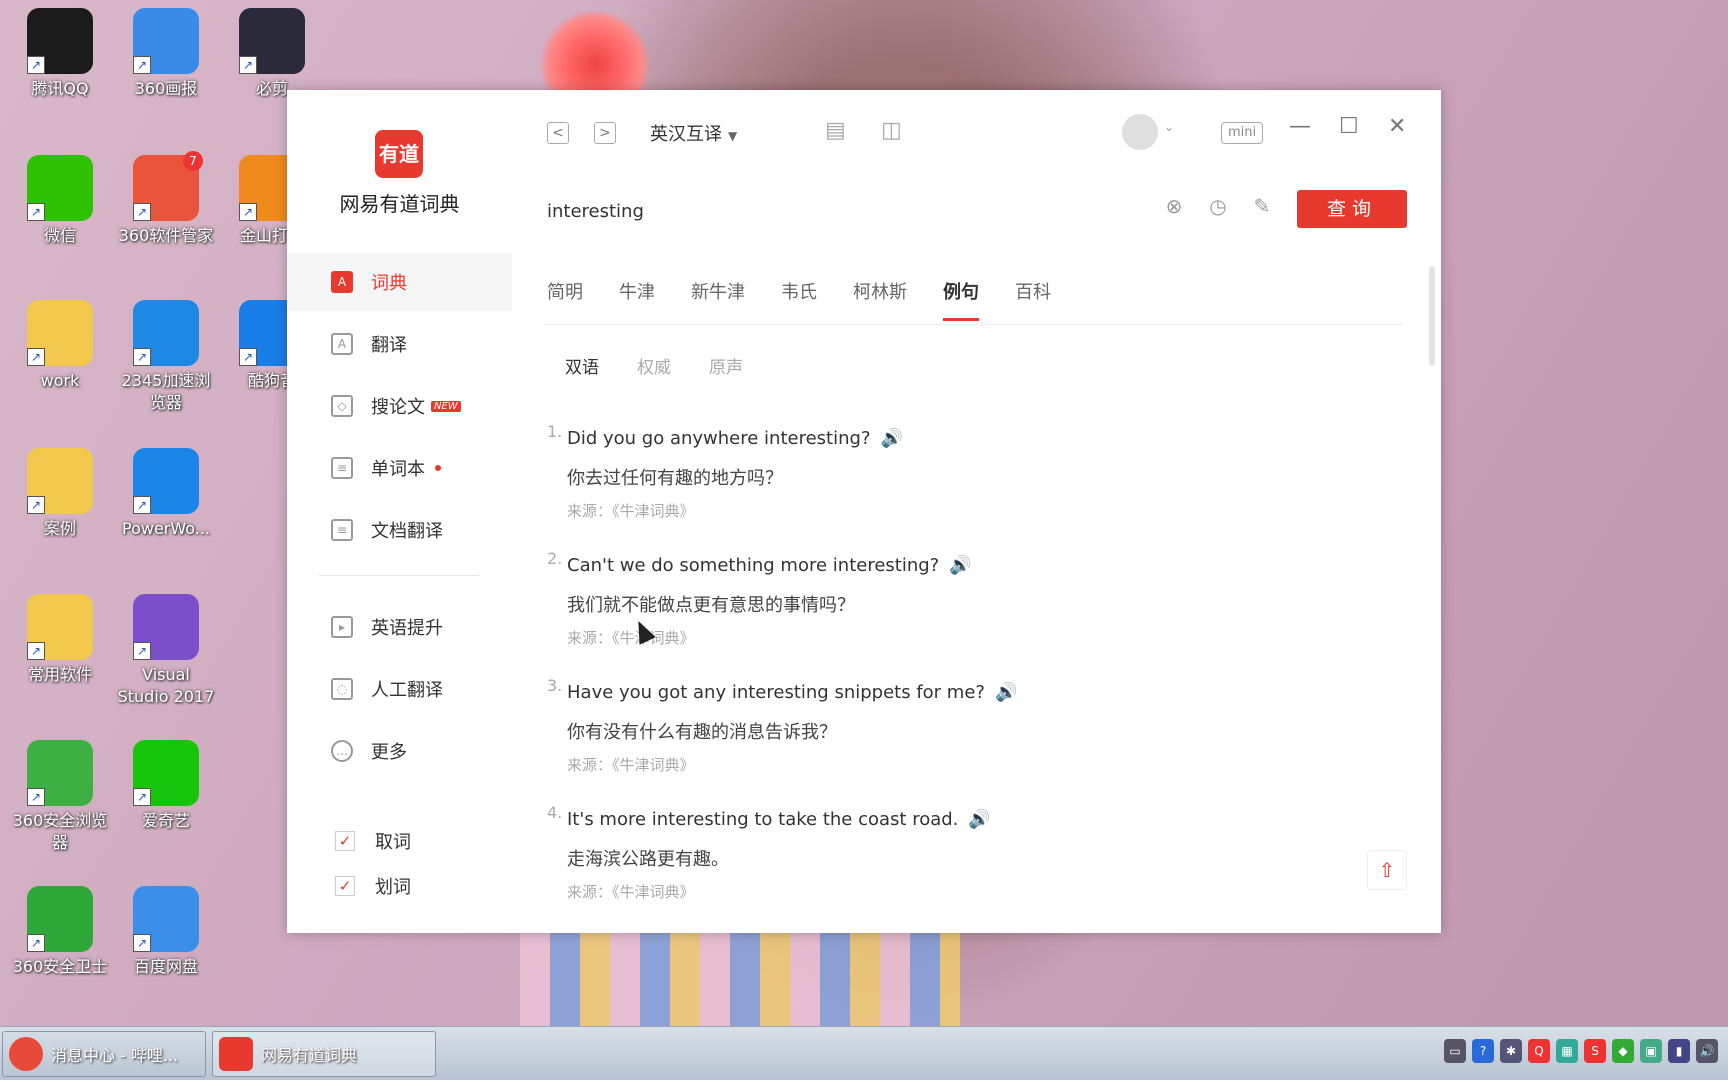 This screenshot has height=1080, width=1728. I want to click on tab-encyclopedia: 百科, so click(1033, 299).